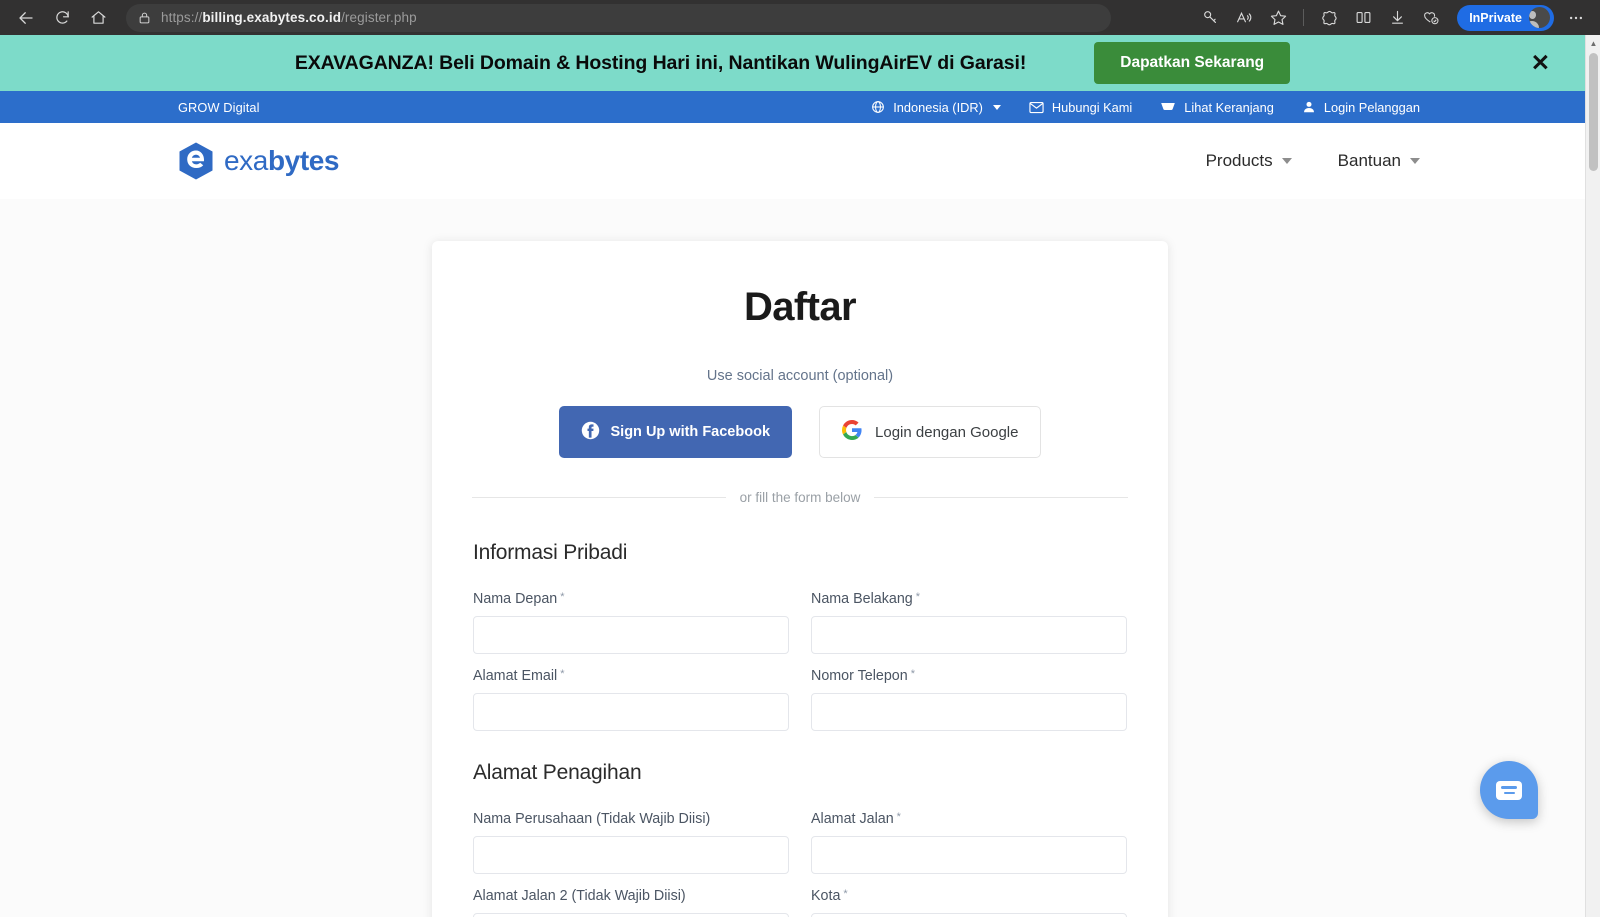 The width and height of the screenshot is (1600, 917). Describe the element at coordinates (800, 307) in the screenshot. I see `page-title: Daftar` at that location.